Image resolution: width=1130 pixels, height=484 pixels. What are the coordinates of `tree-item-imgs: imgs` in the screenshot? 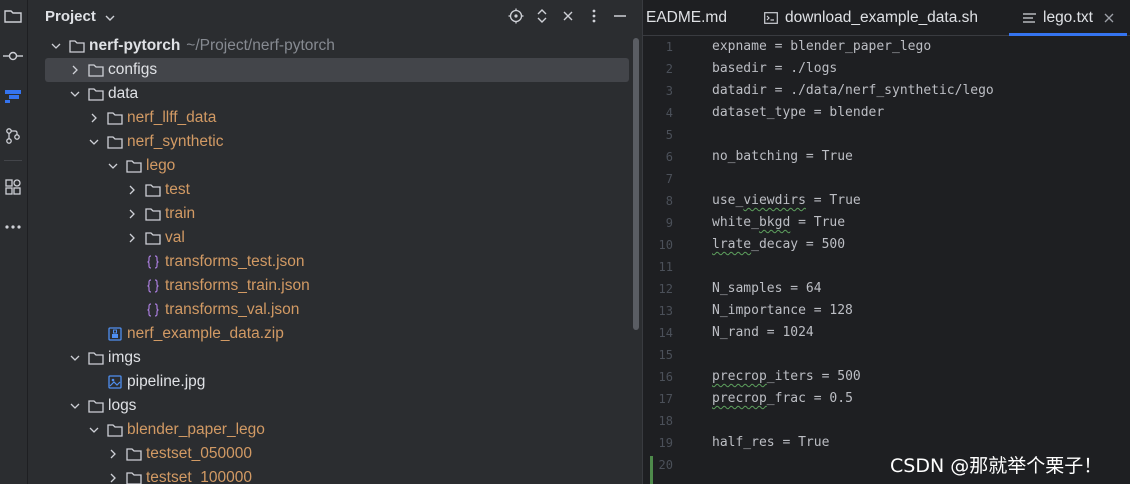 It's located at (337, 358).